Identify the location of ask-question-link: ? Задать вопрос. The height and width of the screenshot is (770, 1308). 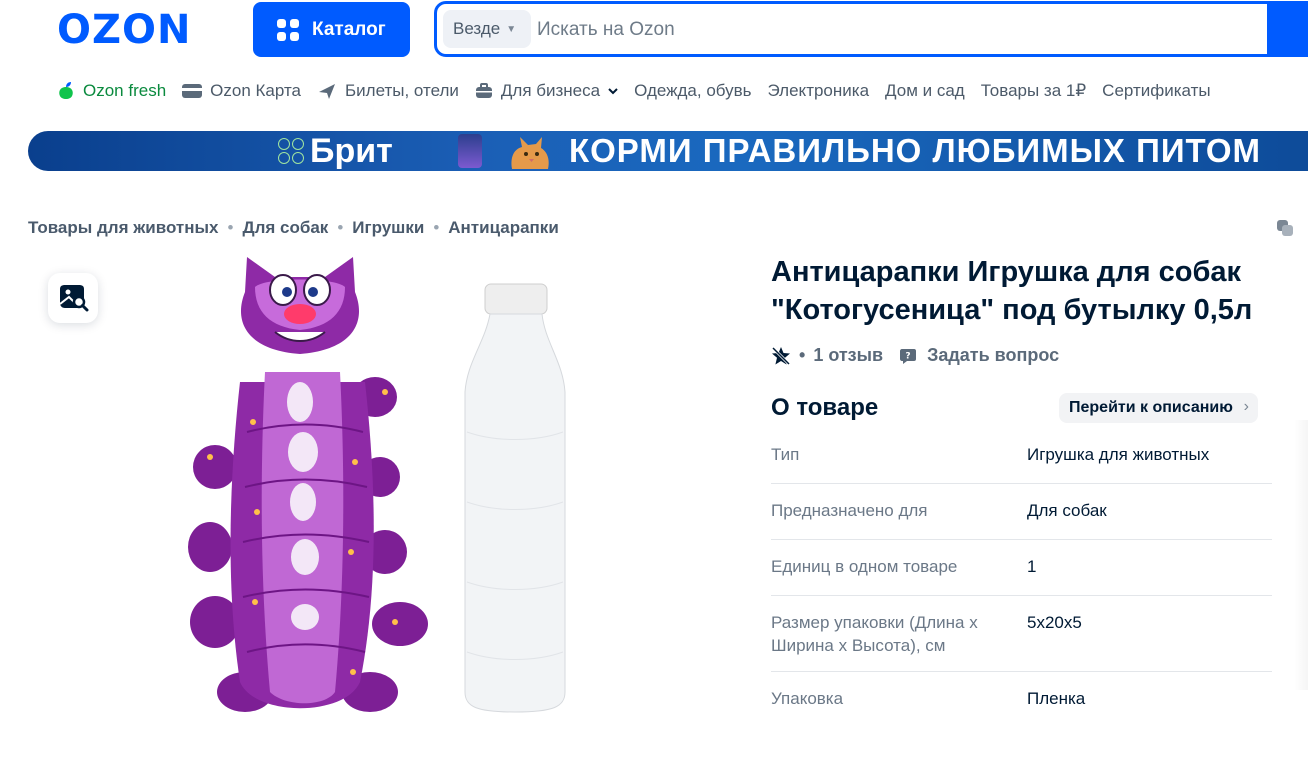
(979, 355).